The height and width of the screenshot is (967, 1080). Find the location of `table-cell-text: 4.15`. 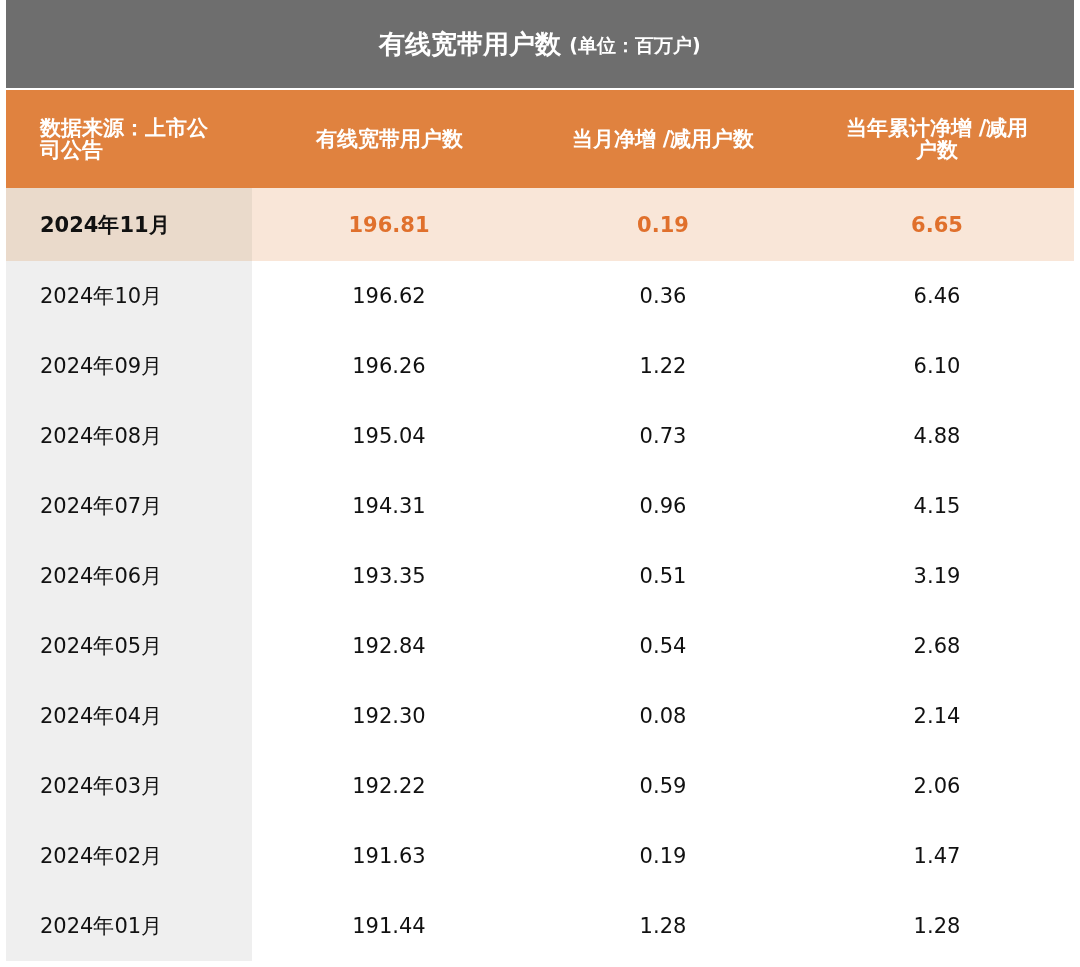

table-cell-text: 4.15 is located at coordinates (937, 506).